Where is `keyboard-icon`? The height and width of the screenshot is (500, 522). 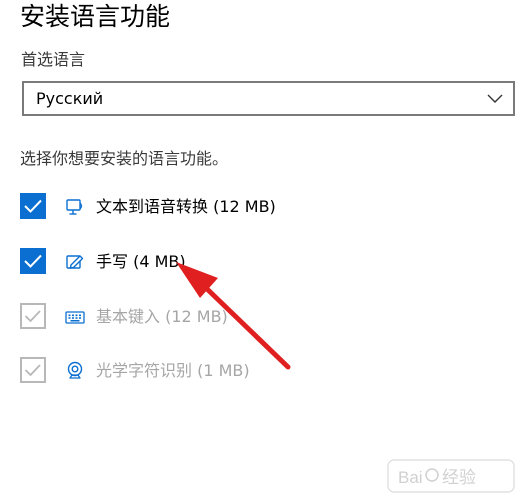
keyboard-icon is located at coordinates (75, 317).